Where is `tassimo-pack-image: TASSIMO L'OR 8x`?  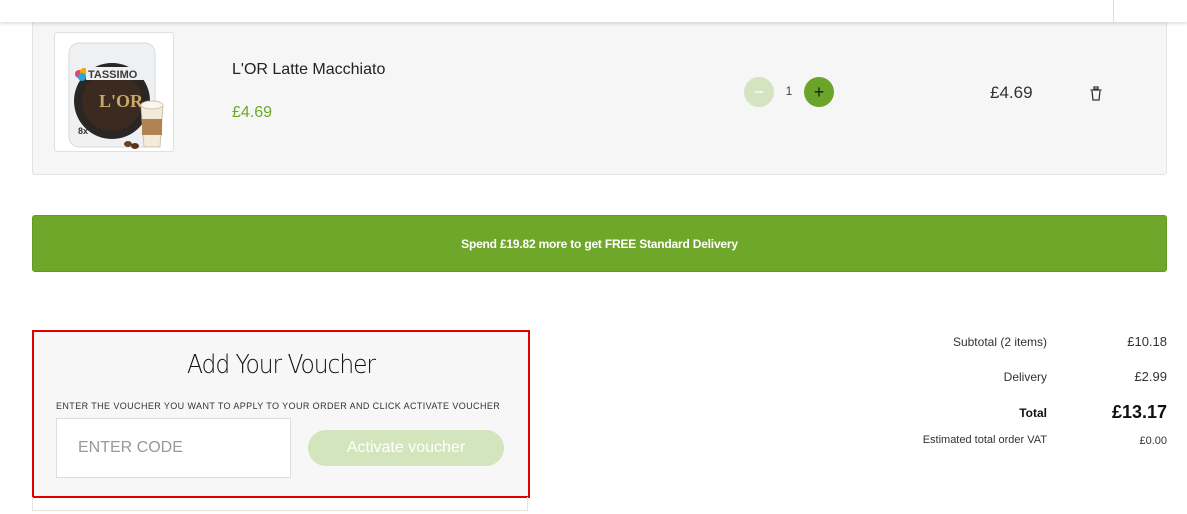 tassimo-pack-image: TASSIMO L'OR 8x is located at coordinates (116, 95).